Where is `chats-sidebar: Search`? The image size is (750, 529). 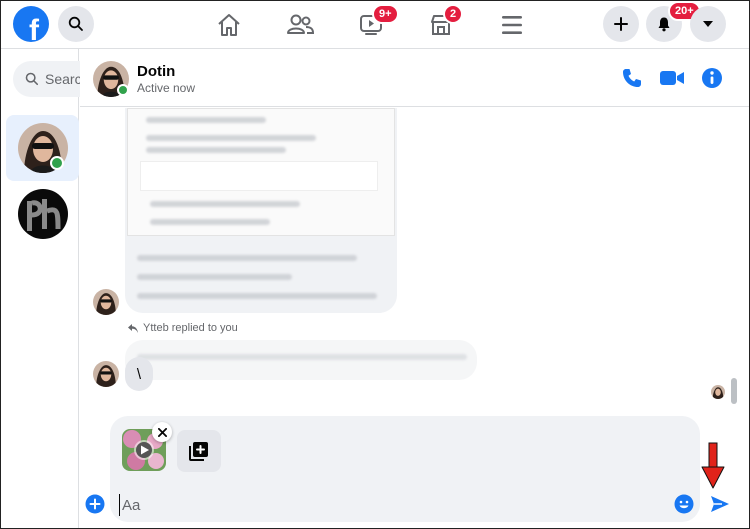 chats-sidebar: Search is located at coordinates (52, 288).